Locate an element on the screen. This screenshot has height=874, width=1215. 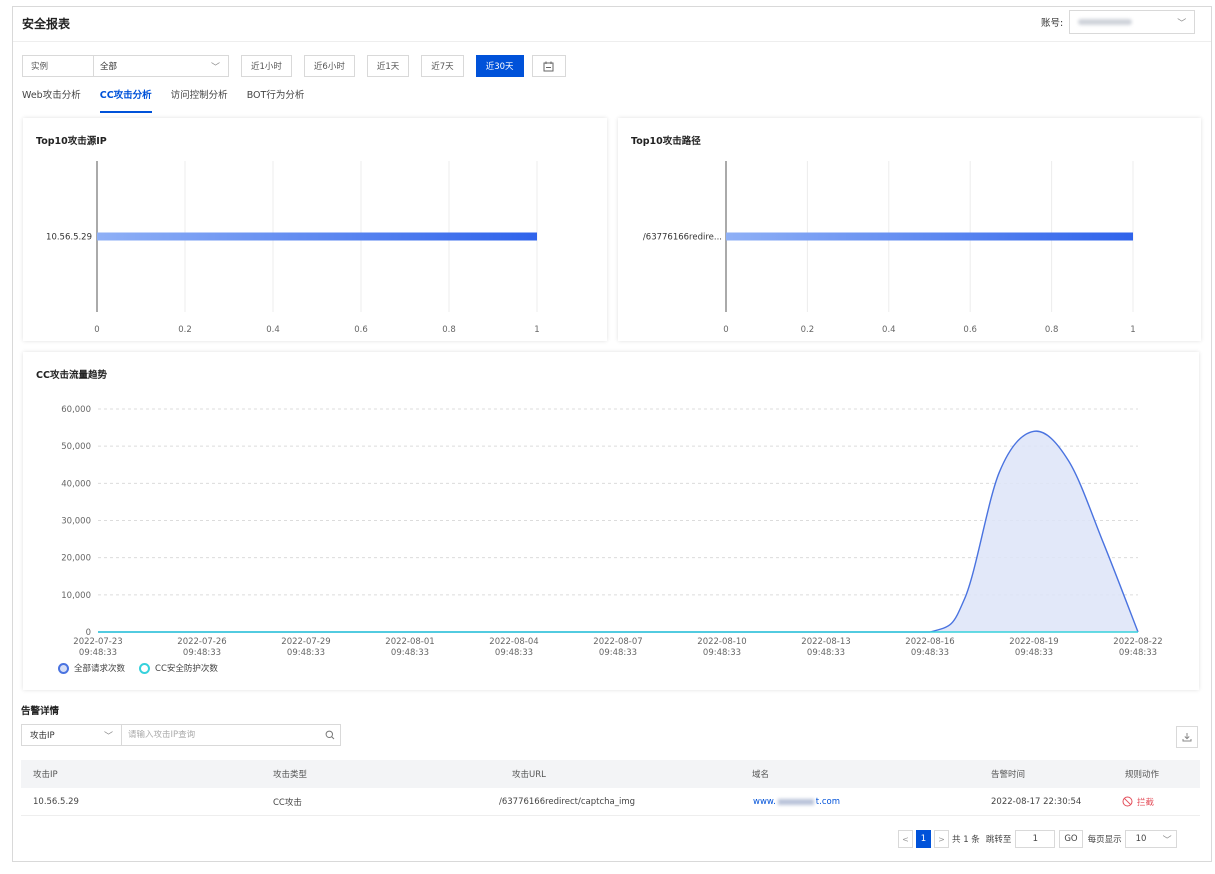
x-tick-date: 2022-08-10 is located at coordinates (721, 642).